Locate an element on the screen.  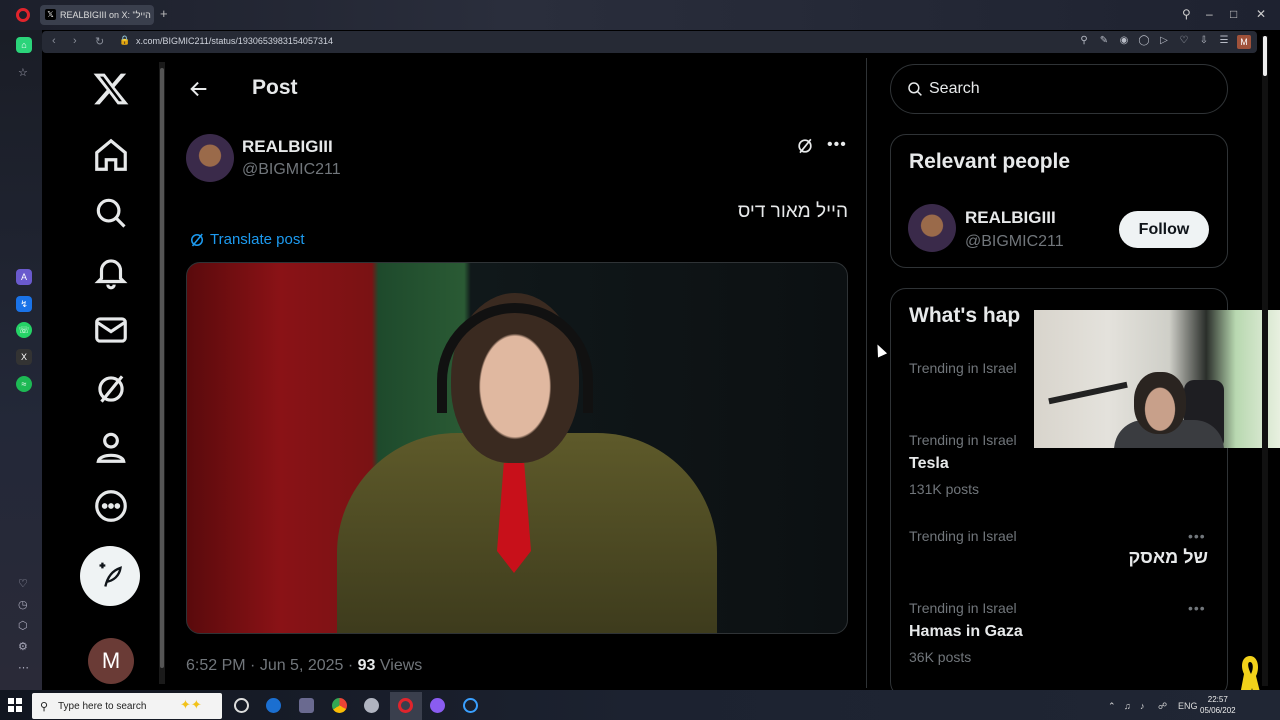
compose-post-button is located at coordinates (110, 576).